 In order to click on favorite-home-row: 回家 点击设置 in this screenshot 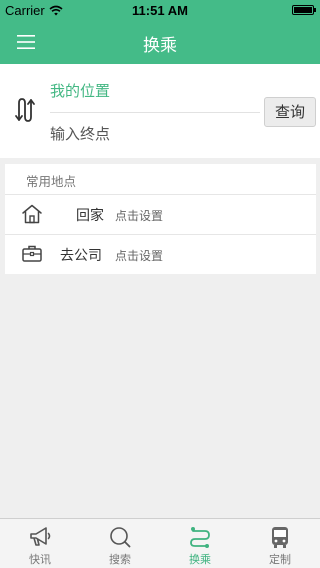, I will do `click(160, 214)`.